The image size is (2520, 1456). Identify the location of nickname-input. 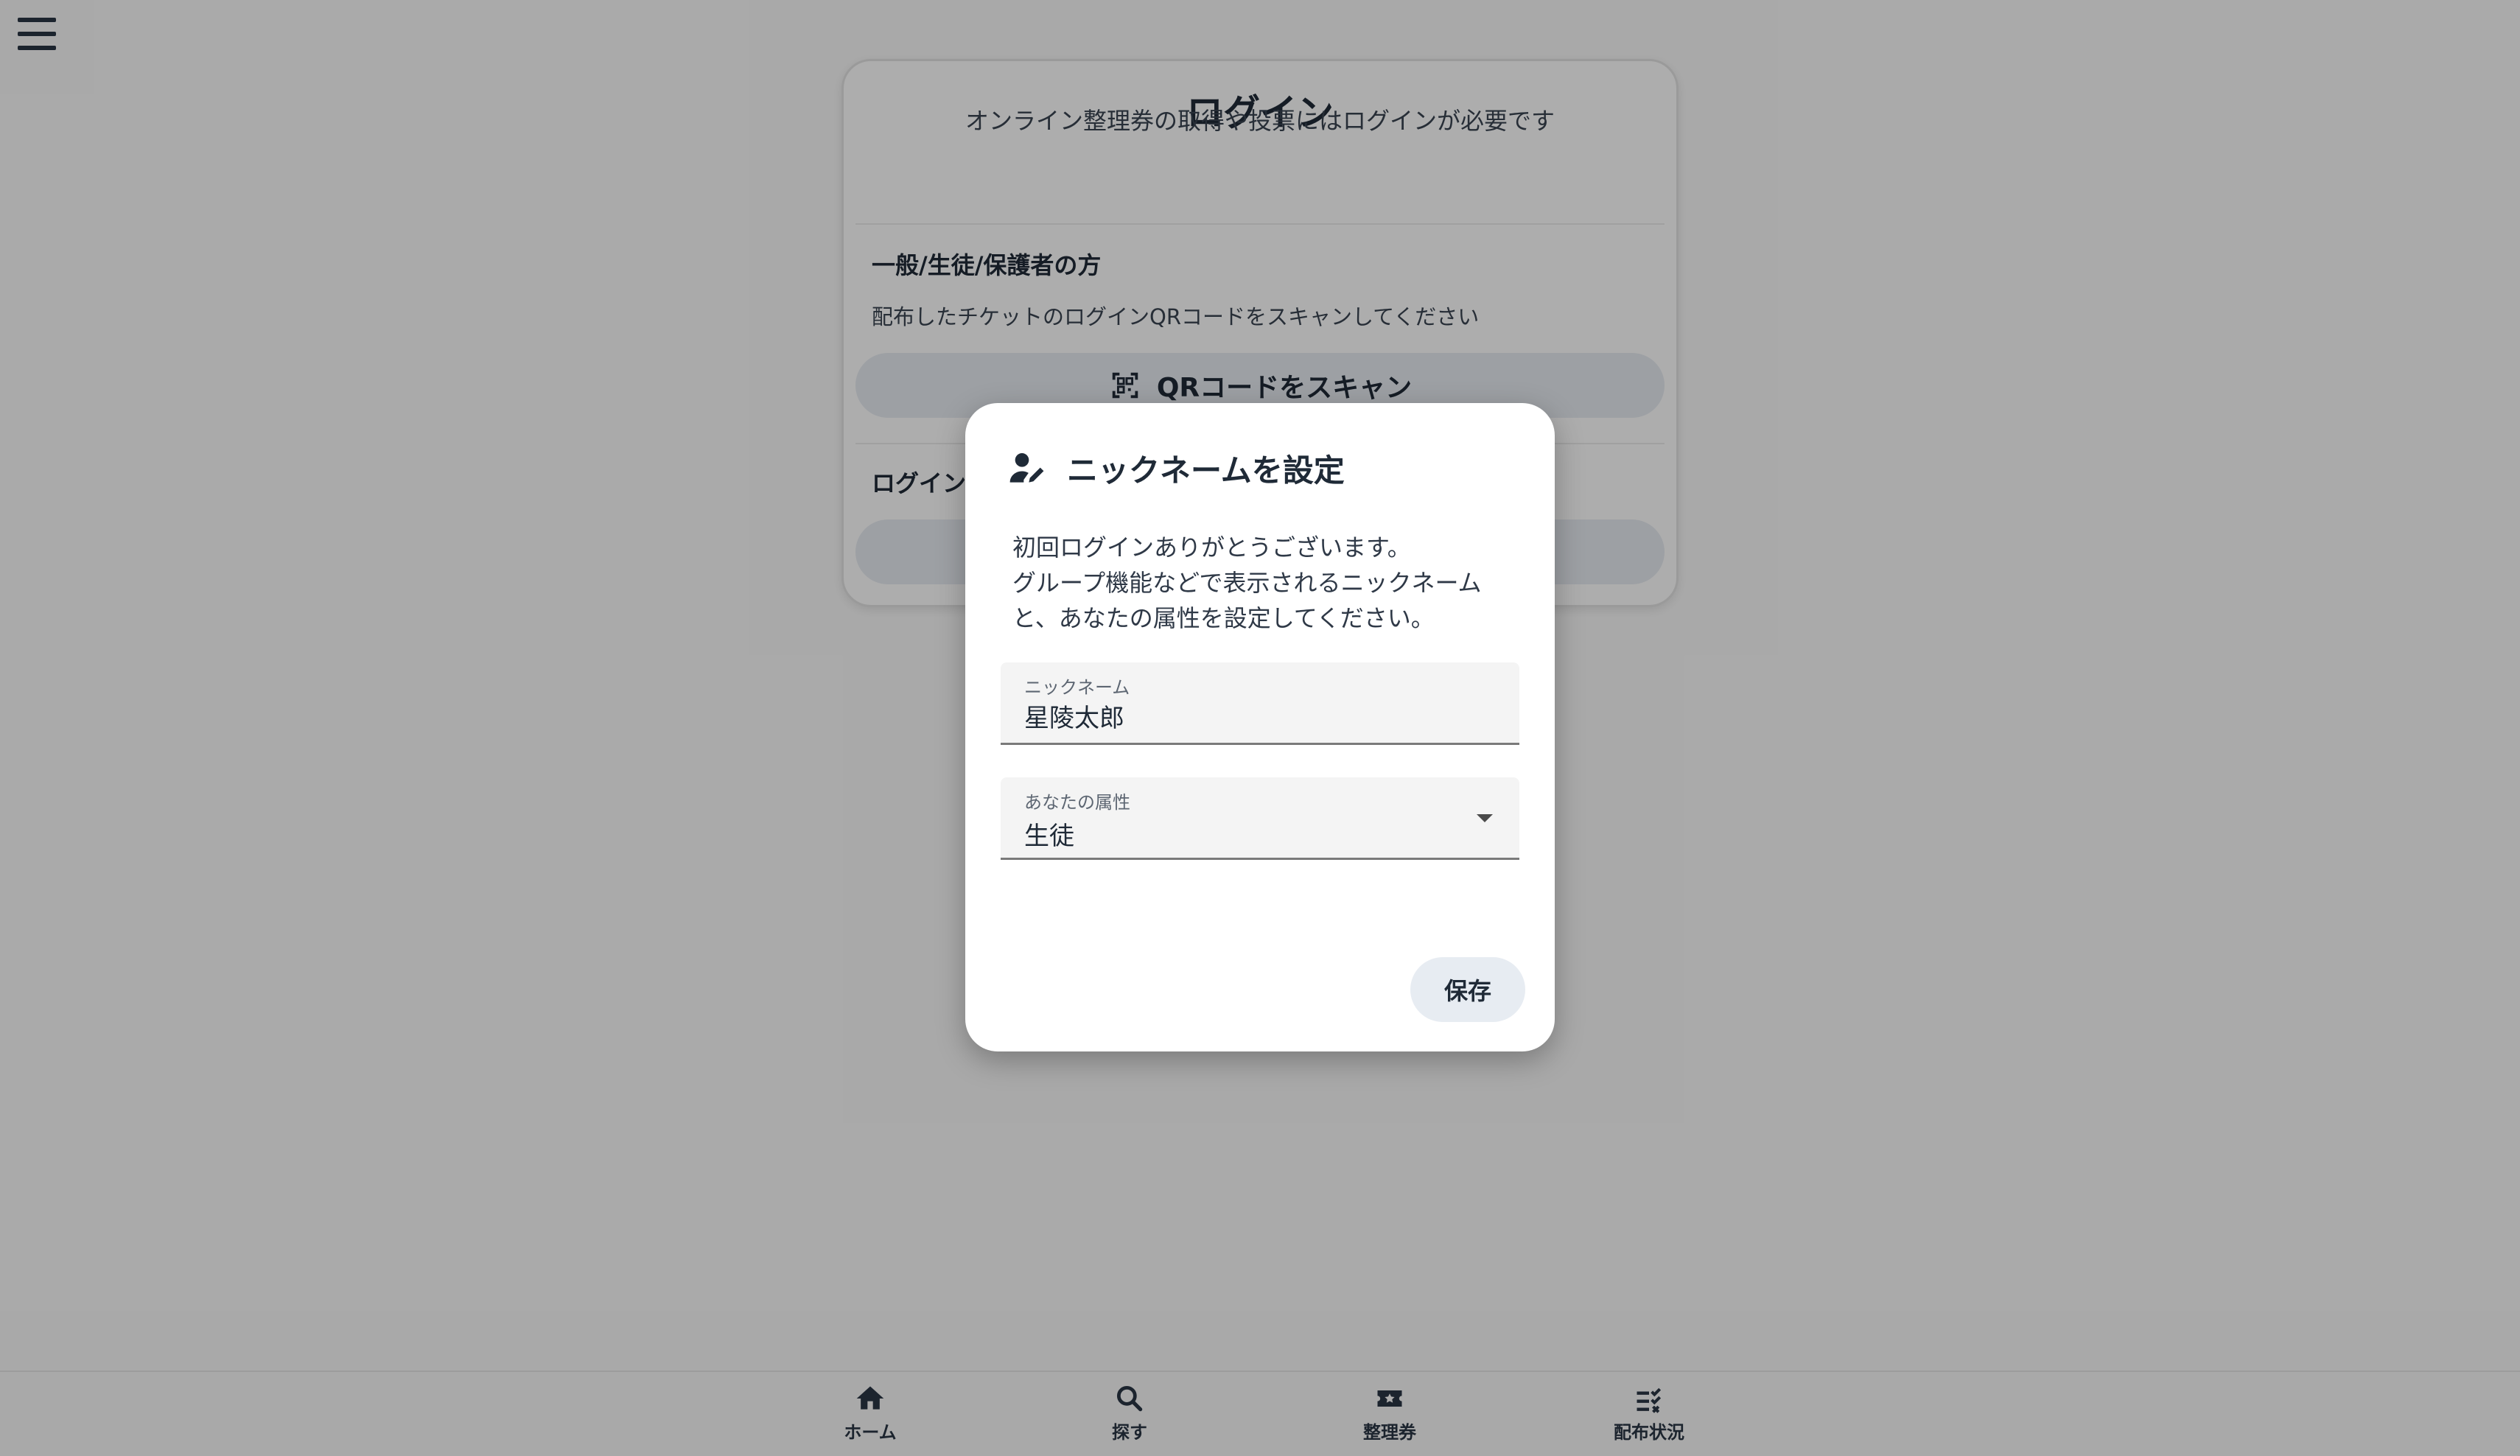
(1245, 715).